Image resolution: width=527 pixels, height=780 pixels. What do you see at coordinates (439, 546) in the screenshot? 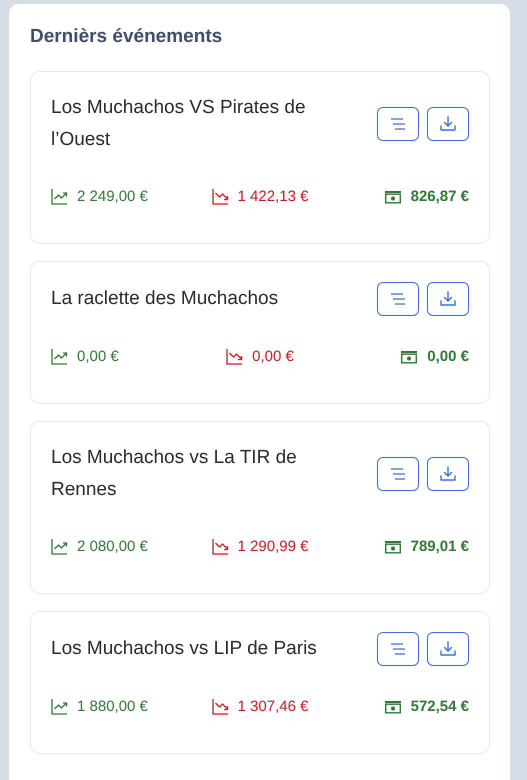
I see `net-amount: 789,01 €` at bounding box center [439, 546].